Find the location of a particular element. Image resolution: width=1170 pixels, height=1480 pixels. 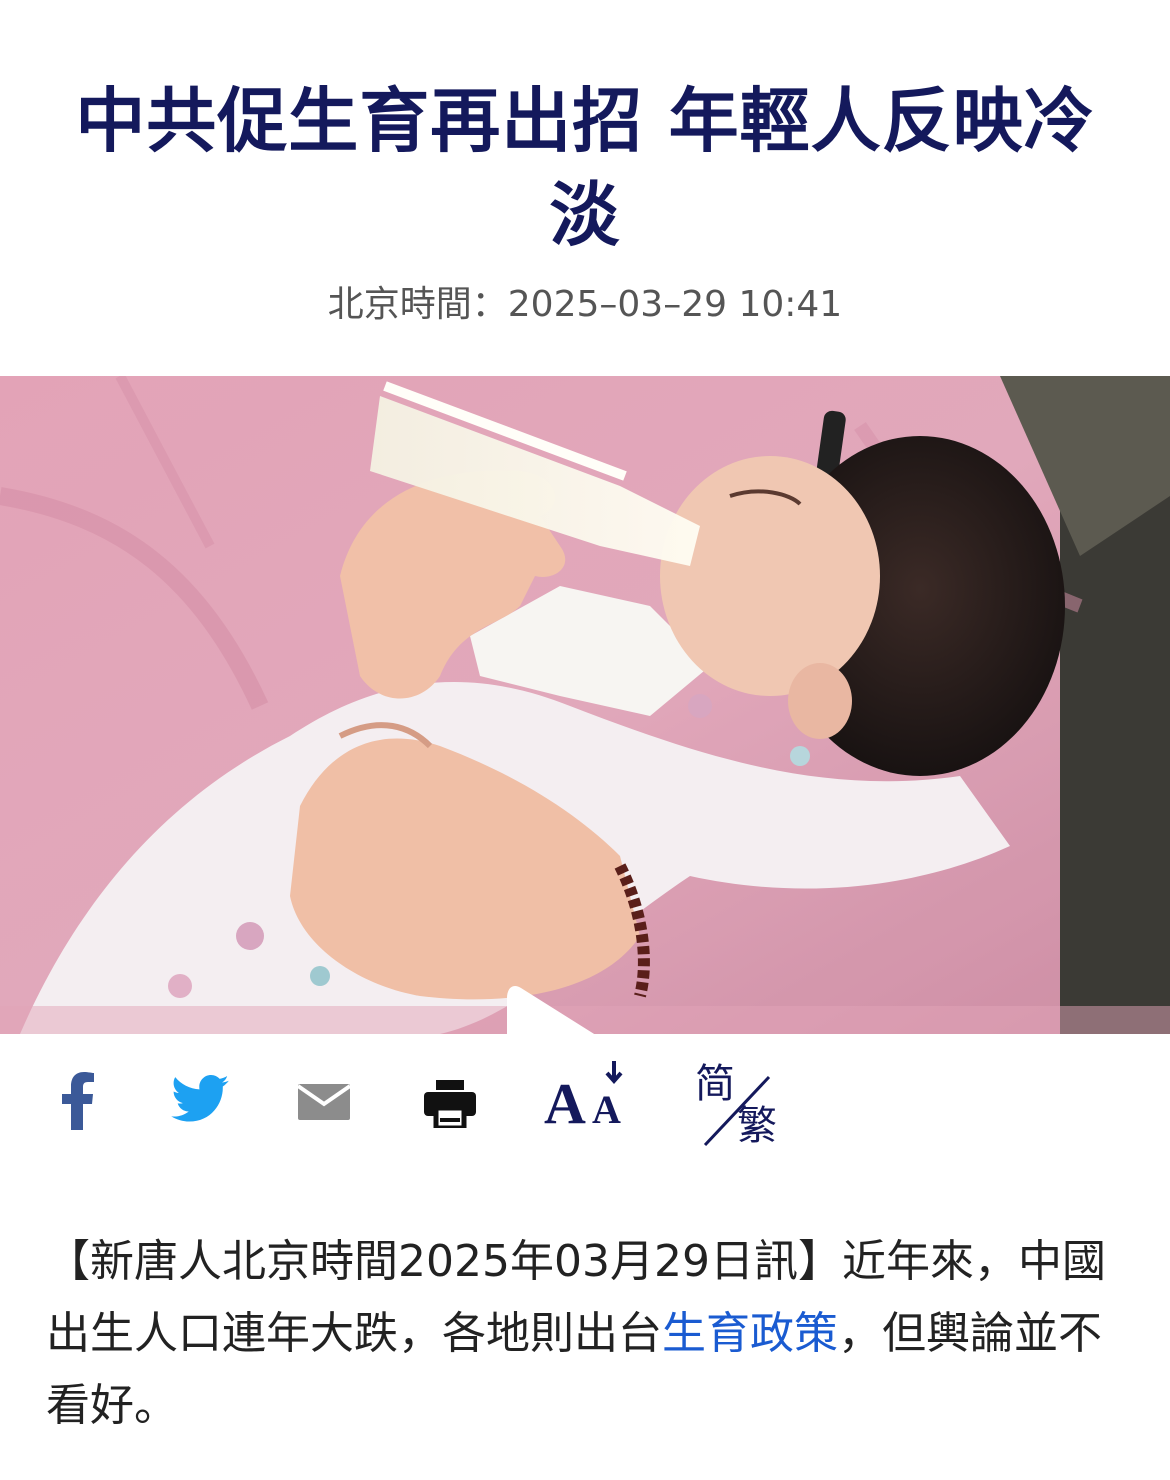

birth-policy-link: 生育政策 is located at coordinates (750, 1333).